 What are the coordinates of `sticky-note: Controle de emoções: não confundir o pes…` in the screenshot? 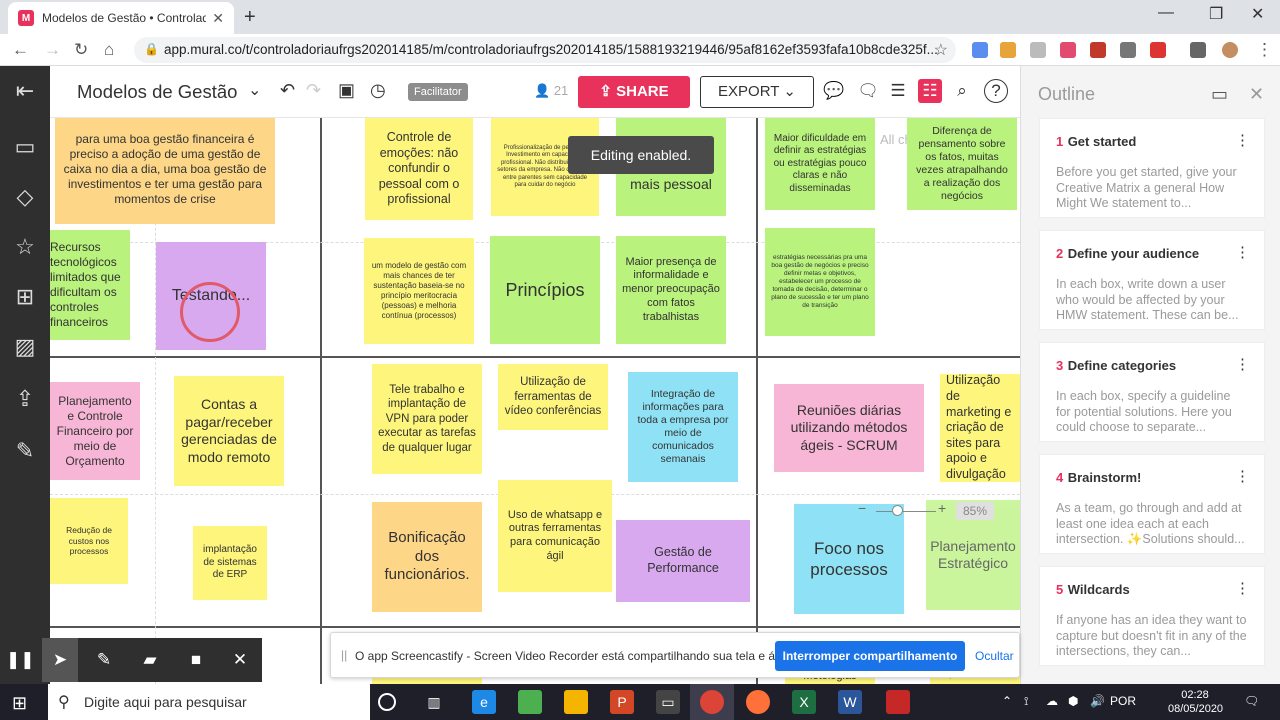 It's located at (419, 169).